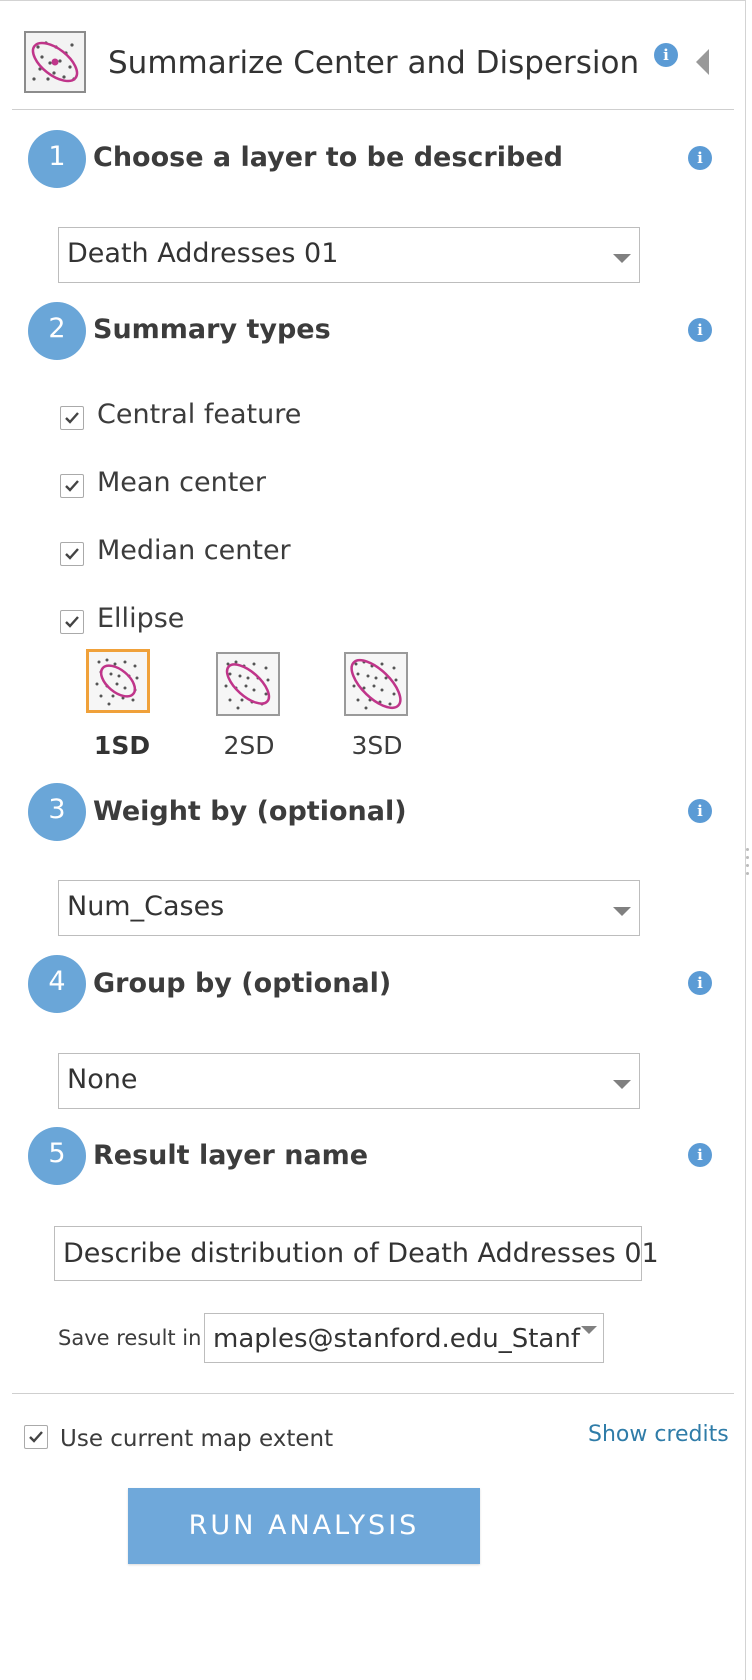  I want to click on ellipse-1sd-icon, so click(117, 682).